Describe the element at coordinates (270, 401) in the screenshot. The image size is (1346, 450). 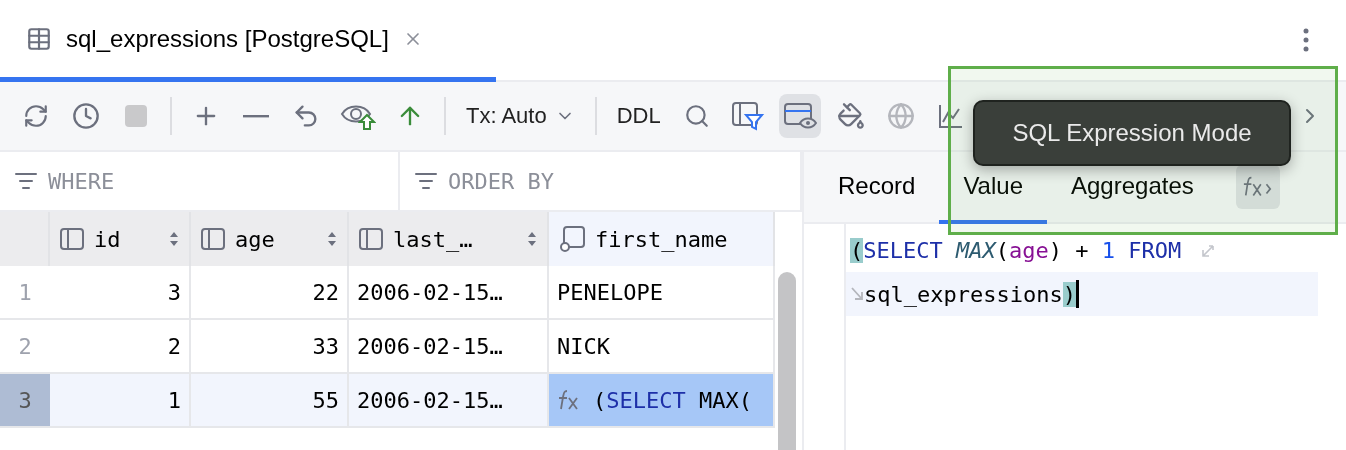
I see `table-cell: 55` at that location.